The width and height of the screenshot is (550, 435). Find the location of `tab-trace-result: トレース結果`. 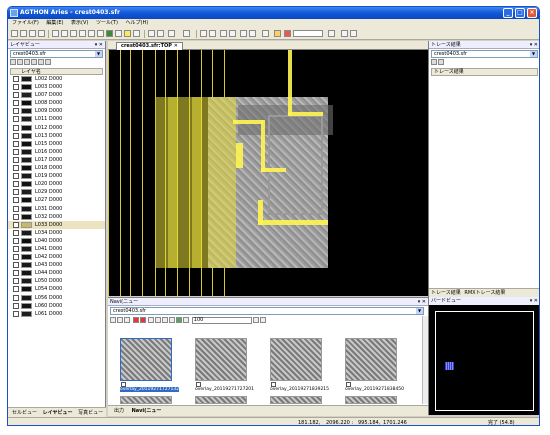

tab-trace-result: トレース結果 is located at coordinates (446, 293).